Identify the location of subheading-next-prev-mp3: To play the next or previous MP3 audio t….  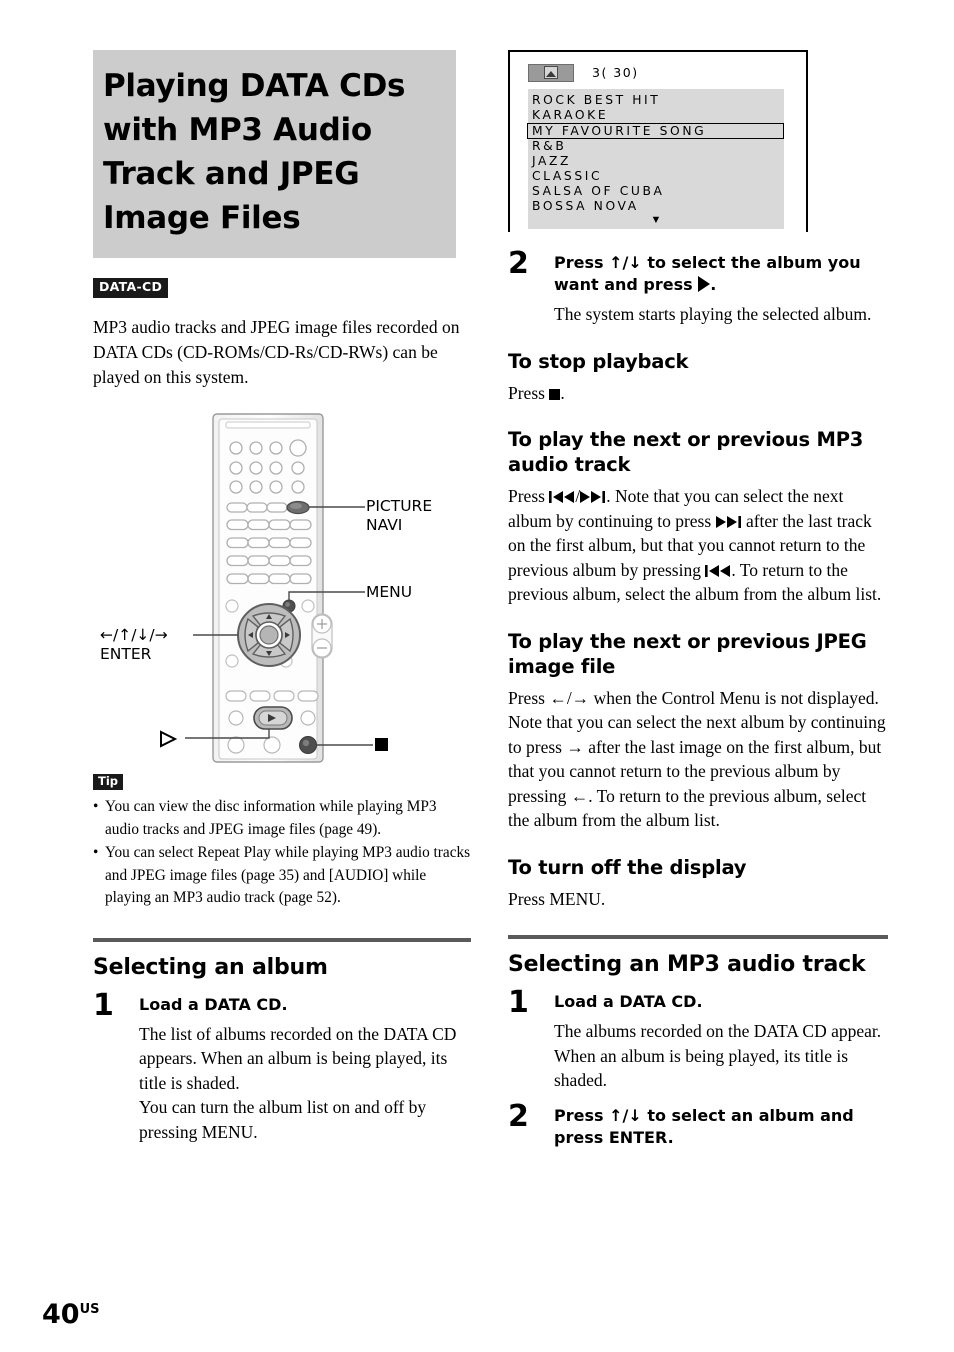
(686, 452).